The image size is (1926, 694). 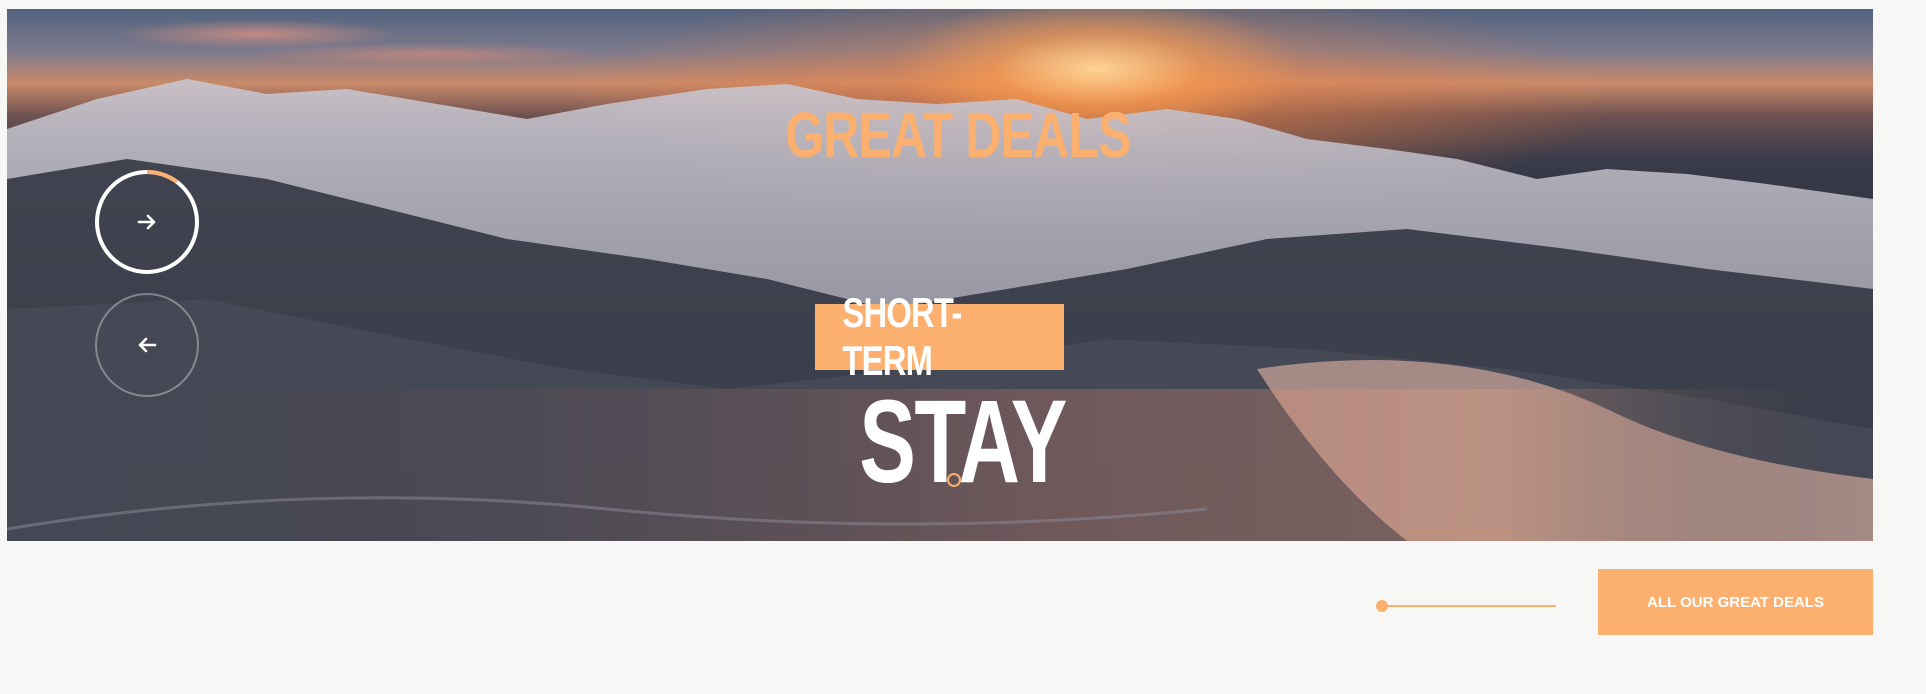 I want to click on all-great-deals-button: ALL OUR GREAT DEALS, so click(x=1735, y=602).